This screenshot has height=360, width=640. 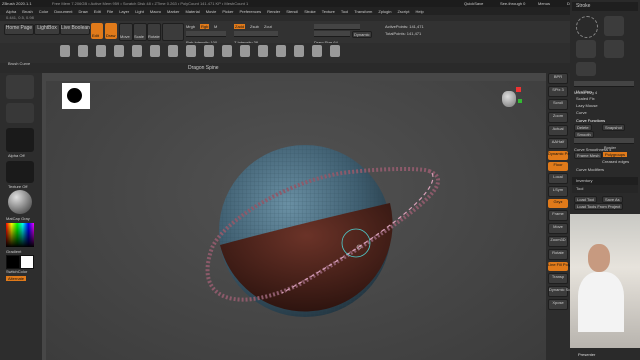 What do you see at coordinates (328, 11) in the screenshot?
I see `menu-texture: Texture` at bounding box center [328, 11].